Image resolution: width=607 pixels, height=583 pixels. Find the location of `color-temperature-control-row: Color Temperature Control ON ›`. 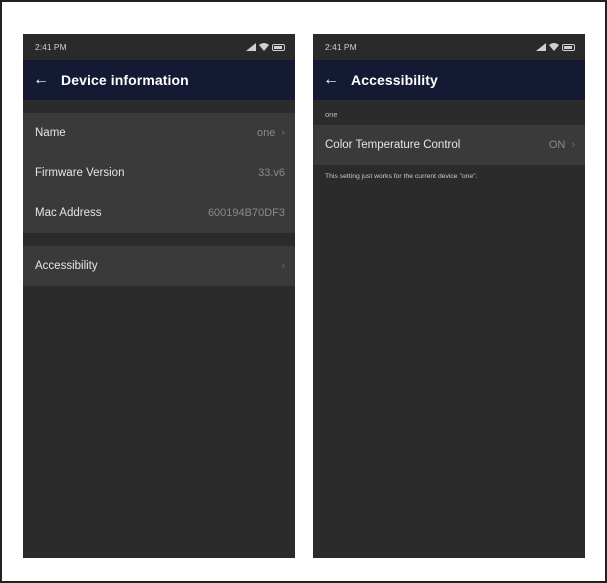

color-temperature-control-row: Color Temperature Control ON › is located at coordinates (449, 145).